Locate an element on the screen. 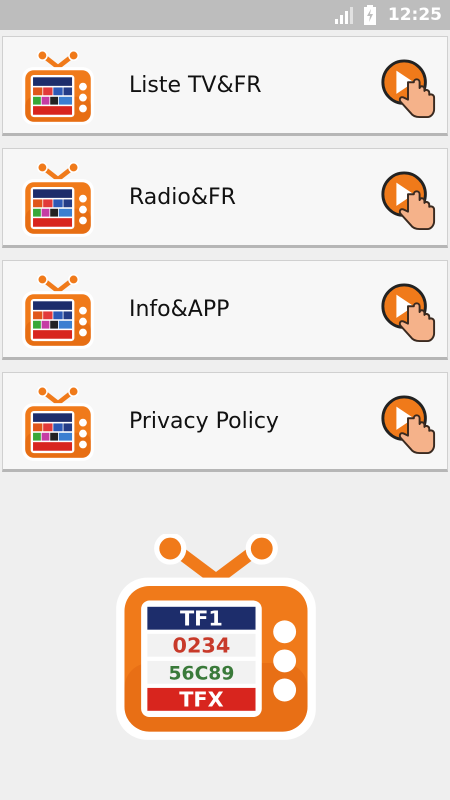 This screenshot has height=800, width=450. menu-item-privacy-policy: Privacy Policy is located at coordinates (225, 422).